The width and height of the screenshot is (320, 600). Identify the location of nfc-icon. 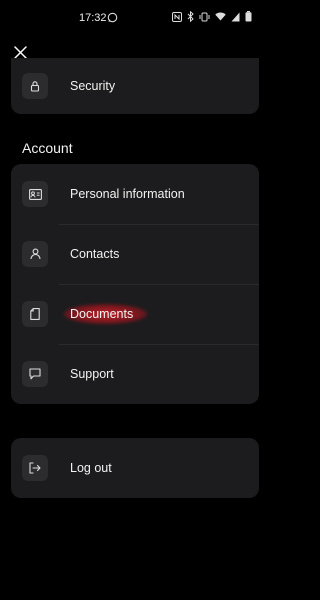
(177, 16).